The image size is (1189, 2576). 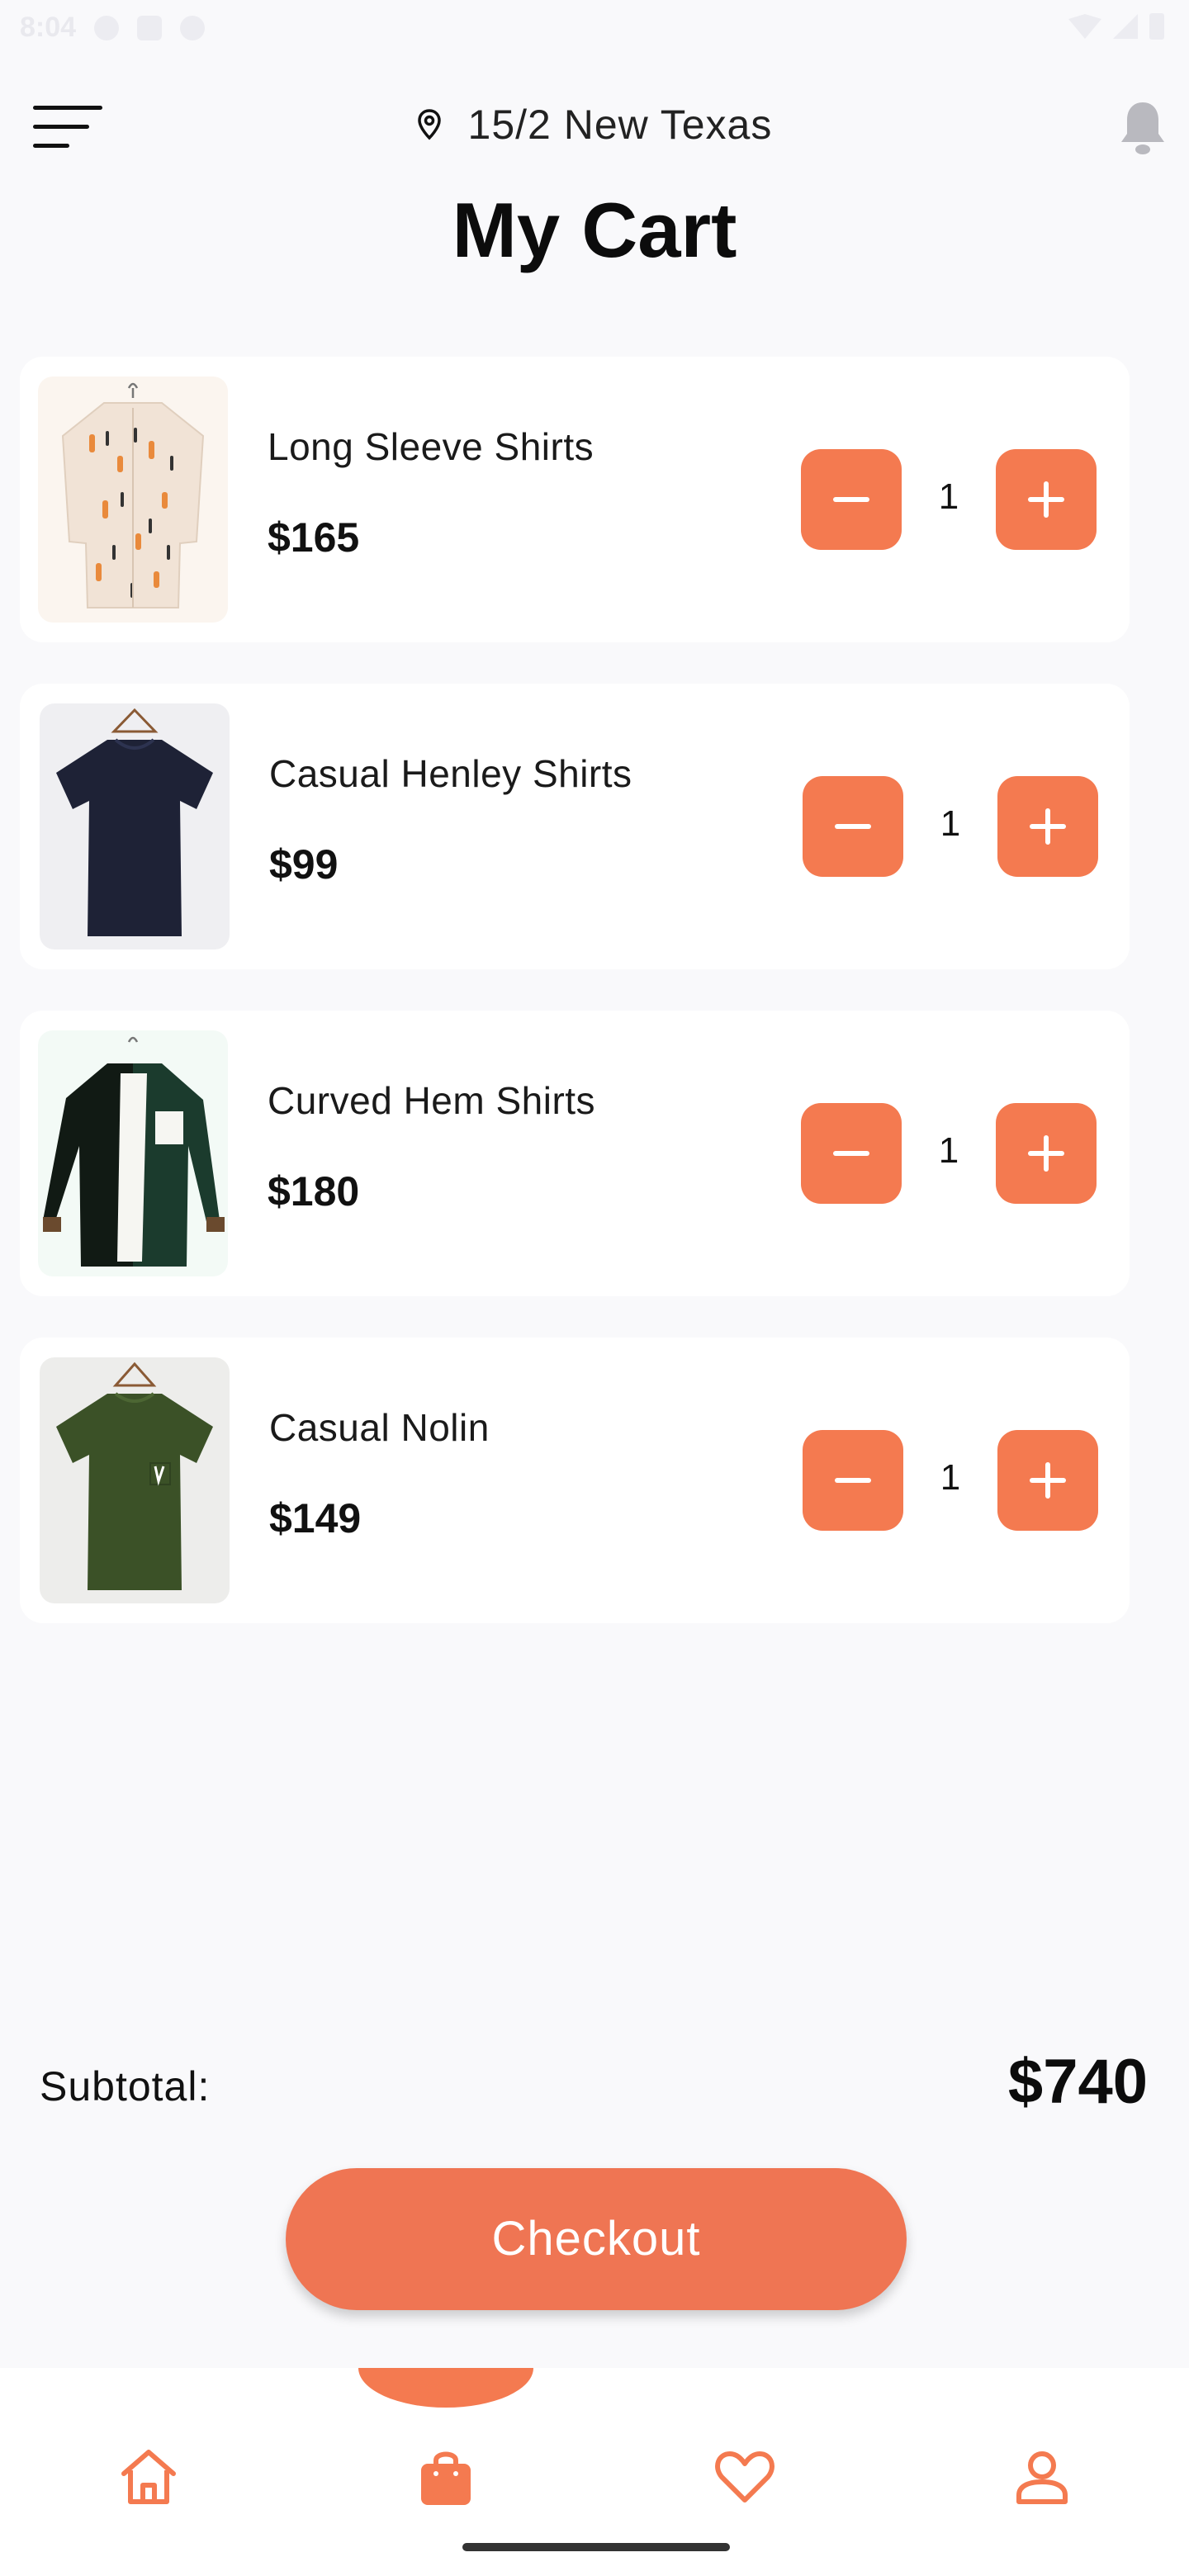 What do you see at coordinates (450, 773) in the screenshot?
I see `product-name: Casual Henley Shirts` at bounding box center [450, 773].